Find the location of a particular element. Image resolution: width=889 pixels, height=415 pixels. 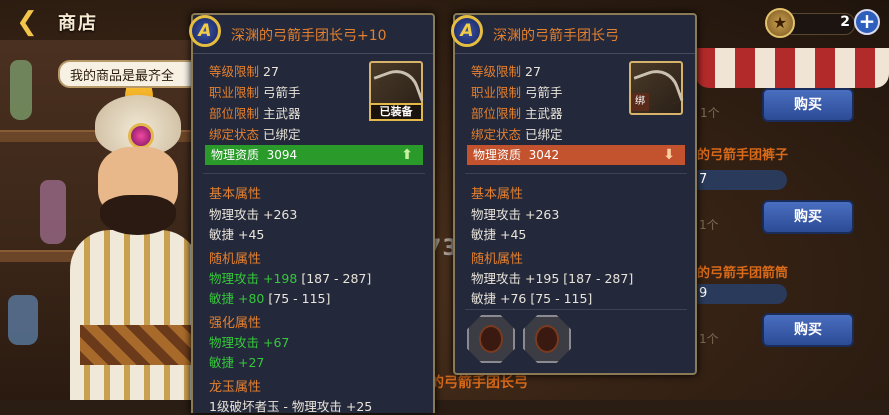

stat-bonus: +198 is located at coordinates (280, 278).